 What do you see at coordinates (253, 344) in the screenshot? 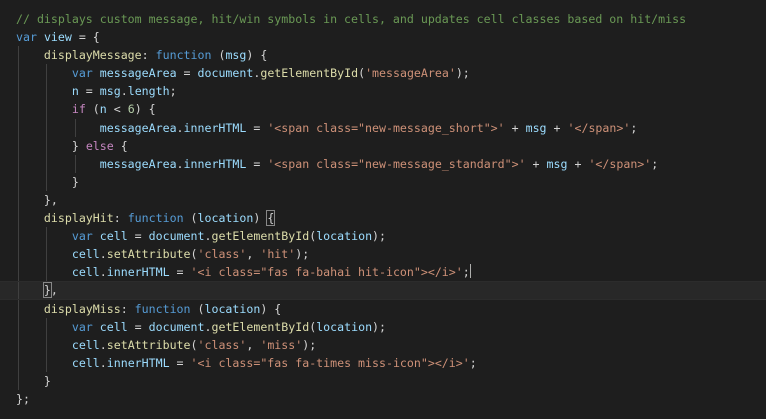
I see `punctuation-token: ,` at bounding box center [253, 344].